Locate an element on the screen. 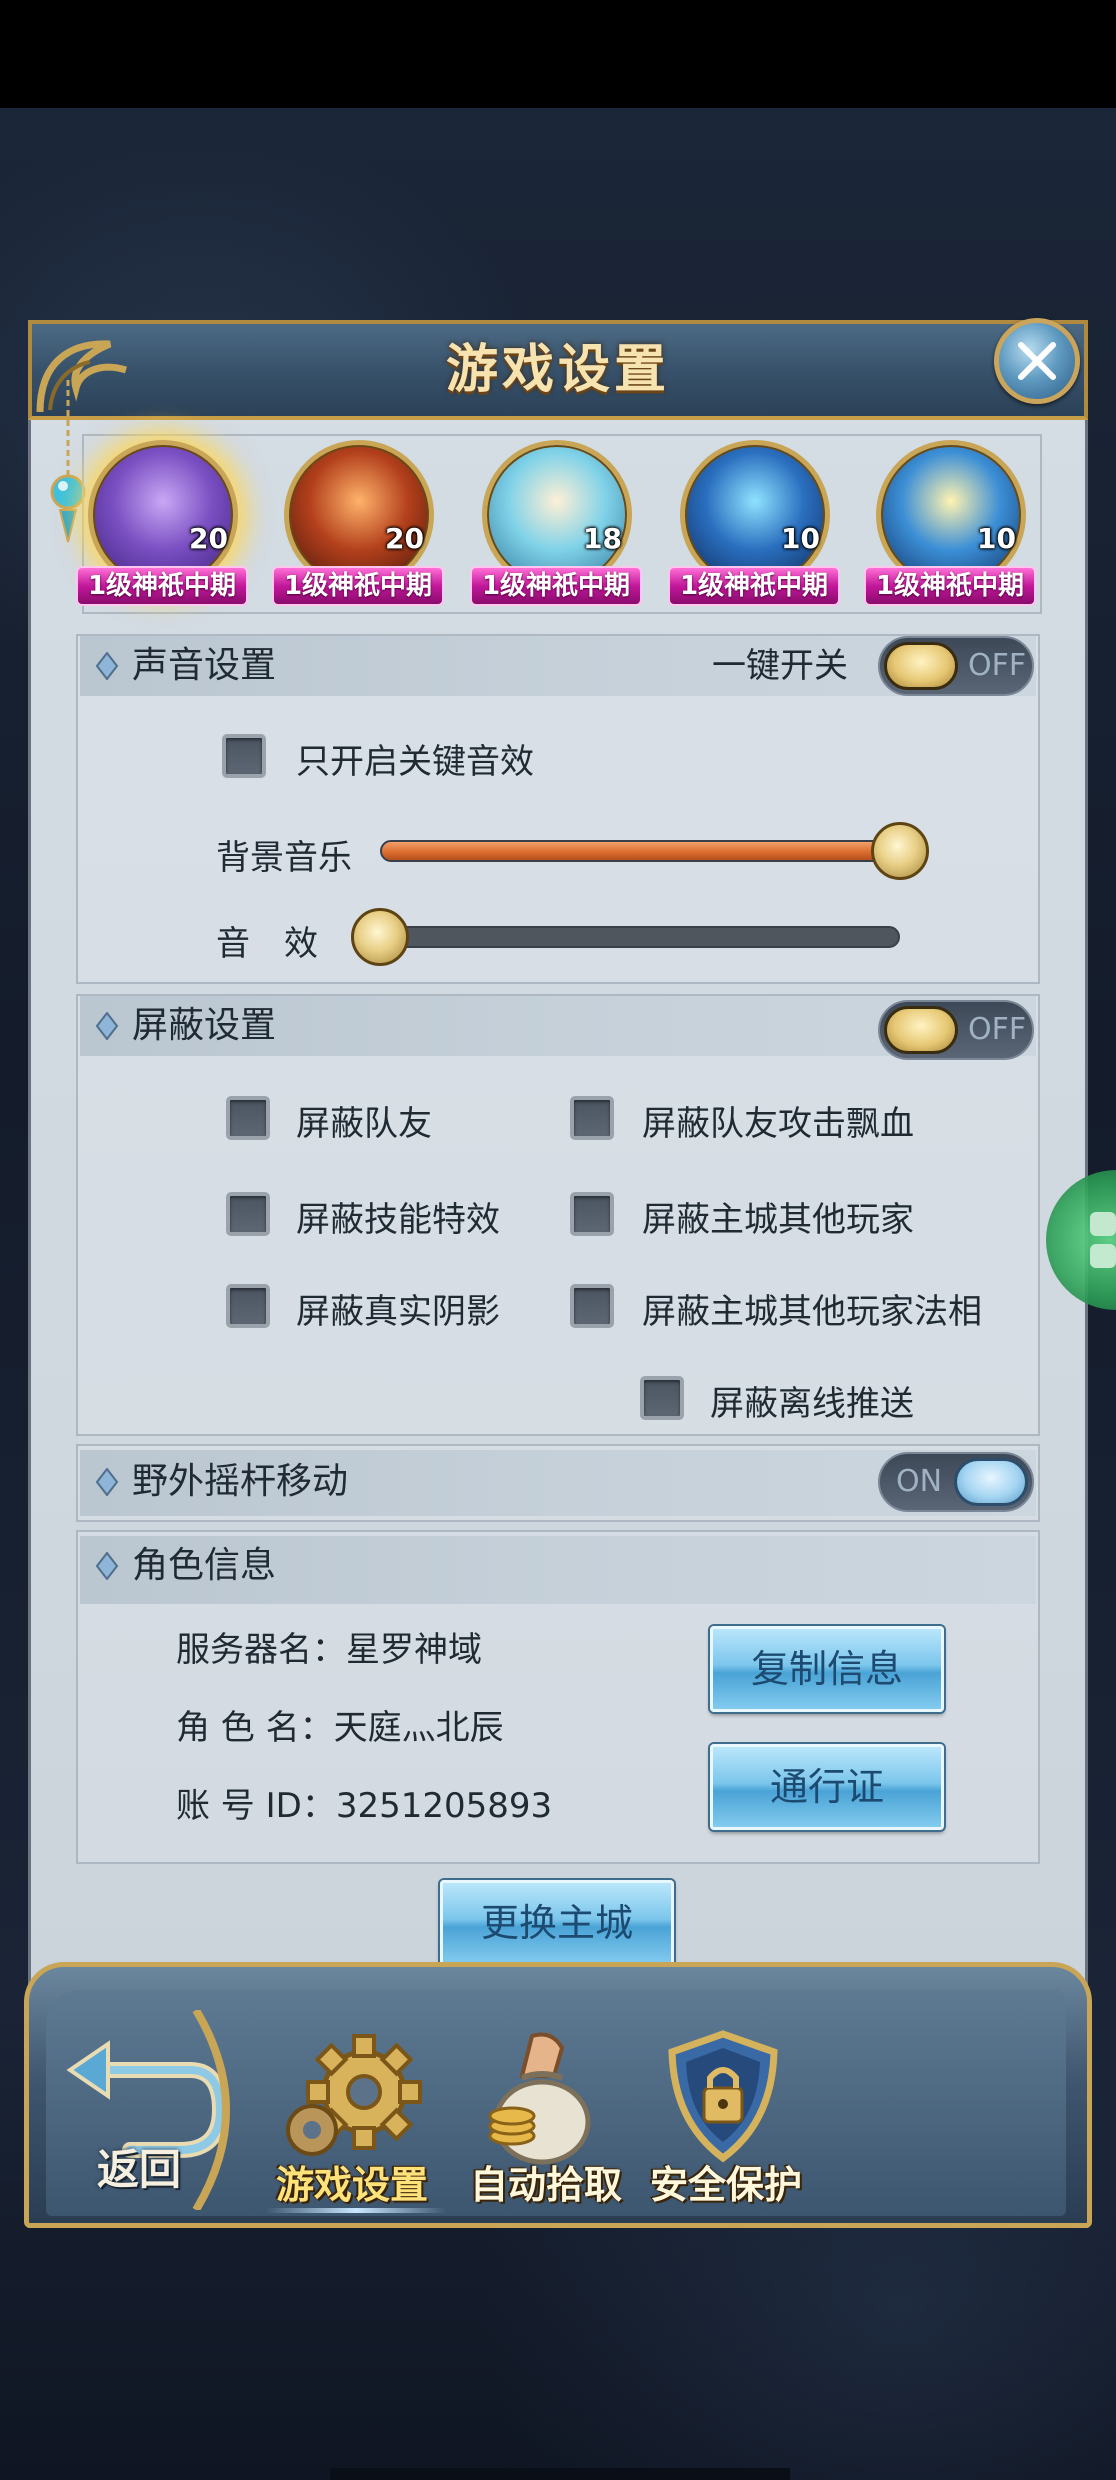 This screenshot has width=1116, height=2480. block-option-label: 屏蔽队友攻击飘血 is located at coordinates (778, 1124).